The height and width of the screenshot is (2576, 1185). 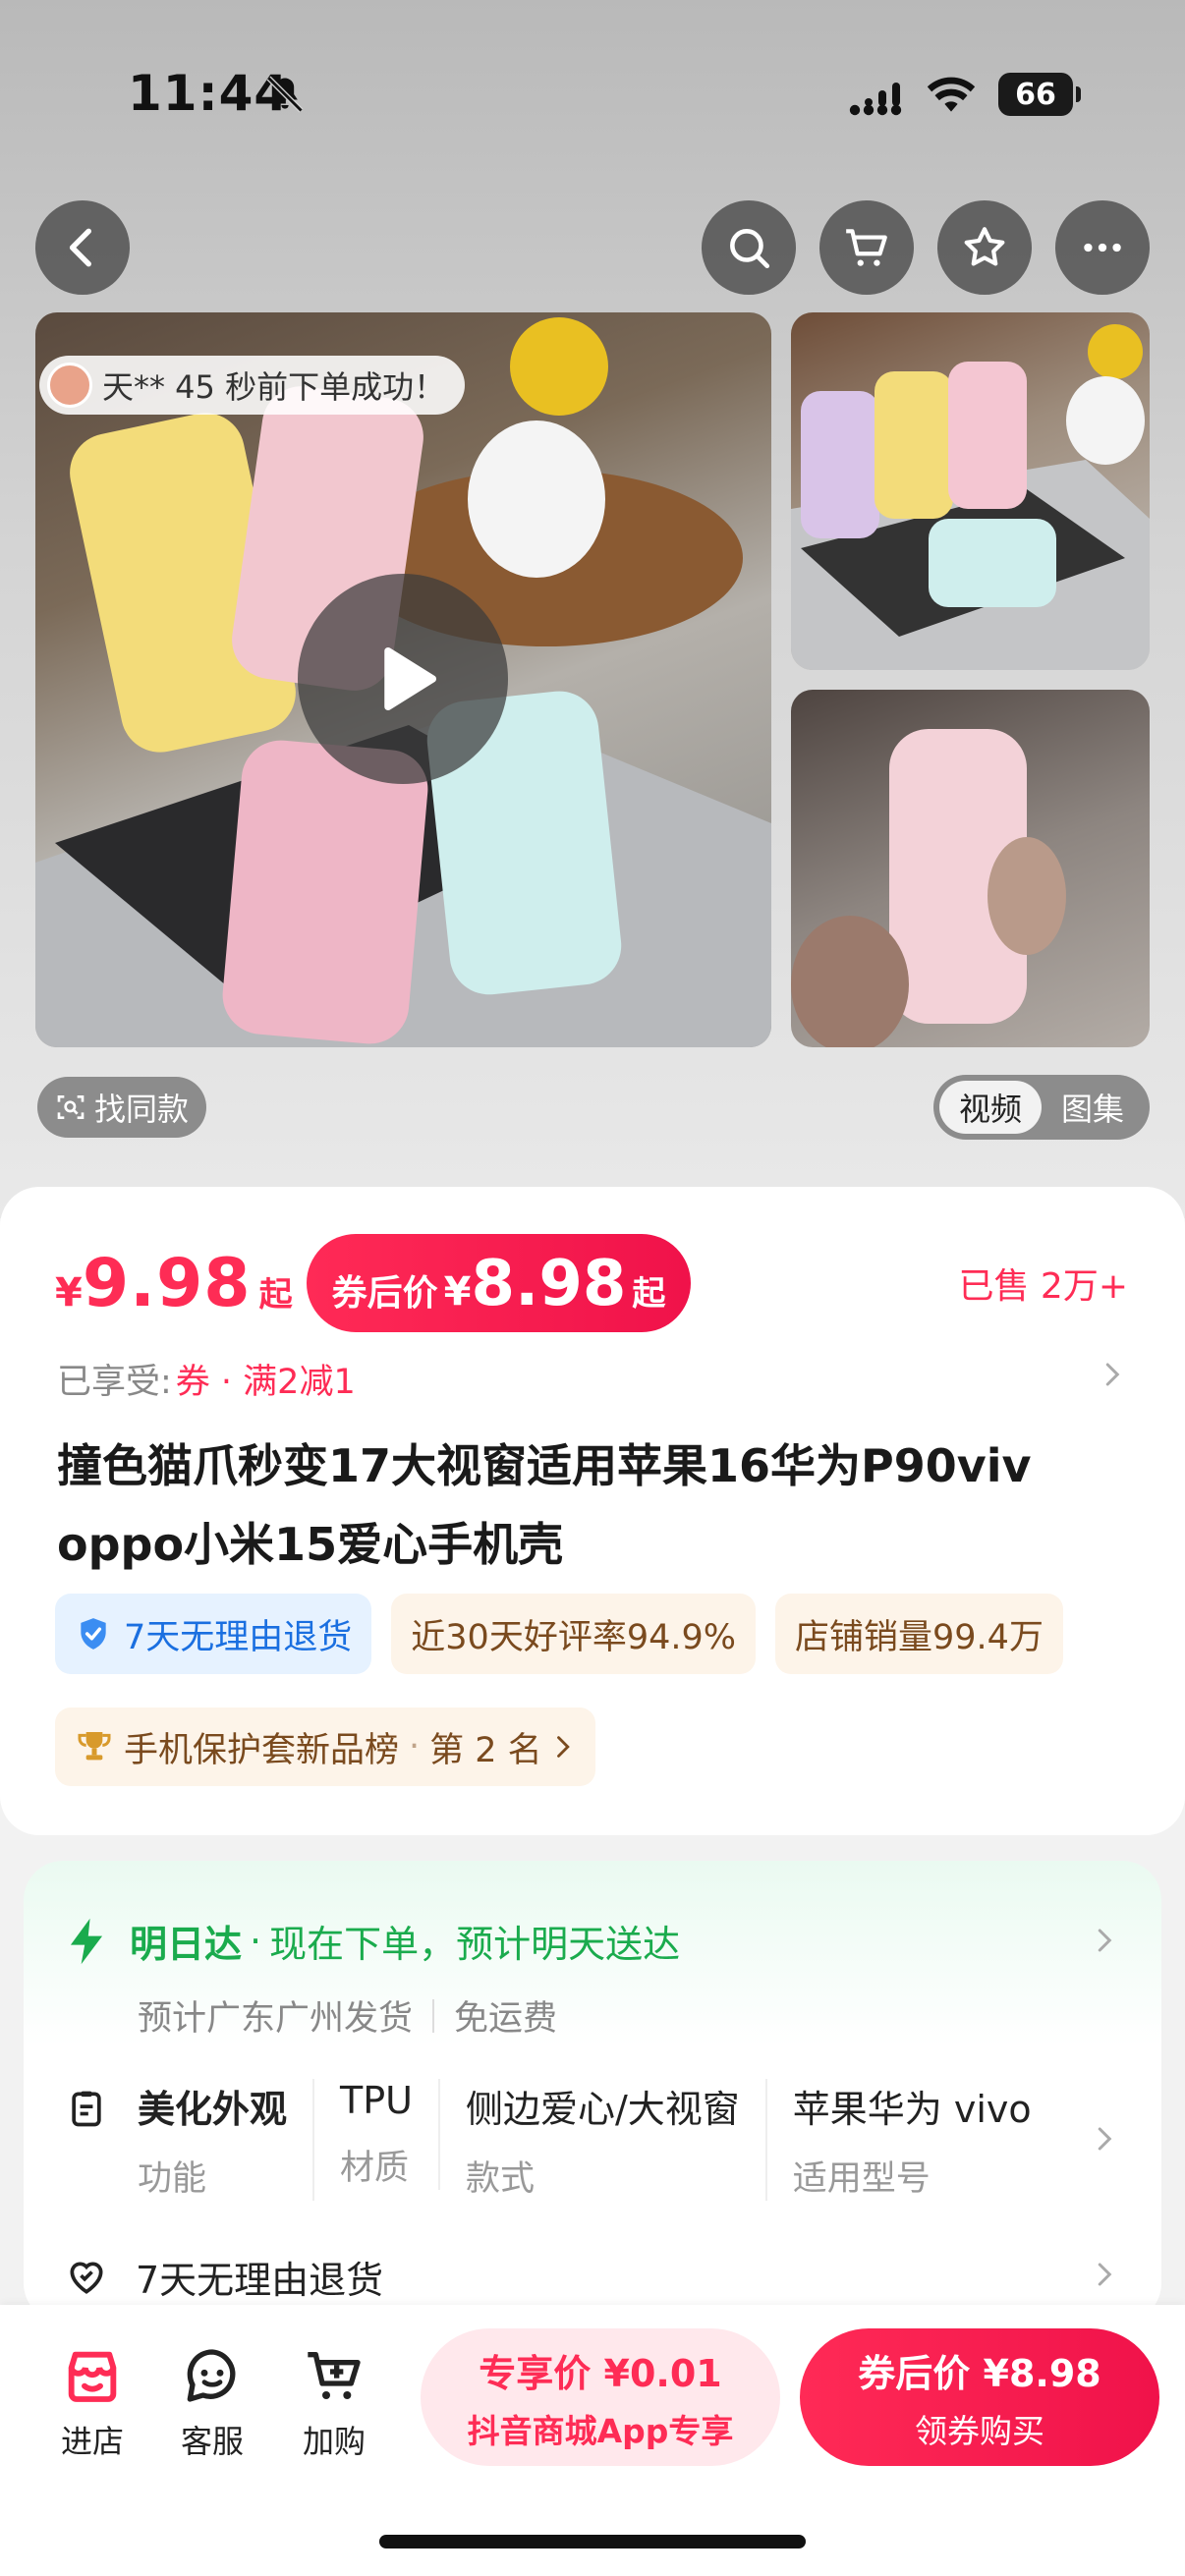 What do you see at coordinates (377, 2100) in the screenshot?
I see `attribute-value: TPU` at bounding box center [377, 2100].